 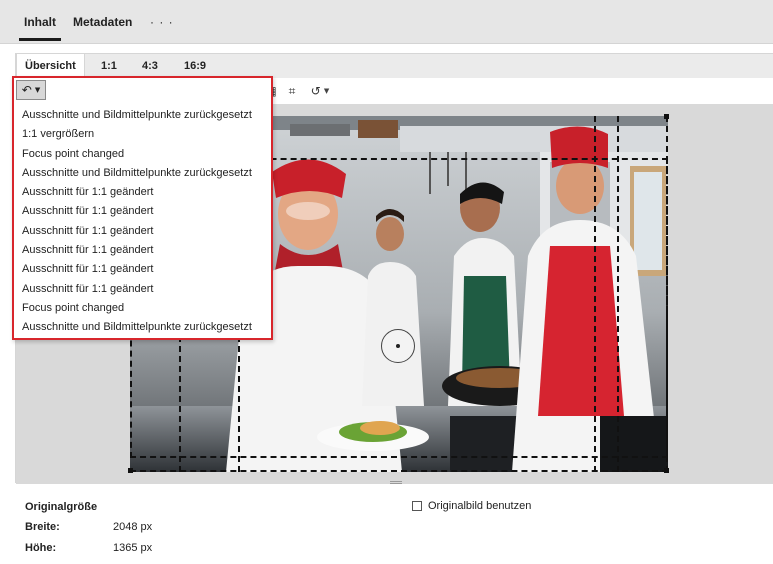 I want to click on resize-grip, so click(x=396, y=482).